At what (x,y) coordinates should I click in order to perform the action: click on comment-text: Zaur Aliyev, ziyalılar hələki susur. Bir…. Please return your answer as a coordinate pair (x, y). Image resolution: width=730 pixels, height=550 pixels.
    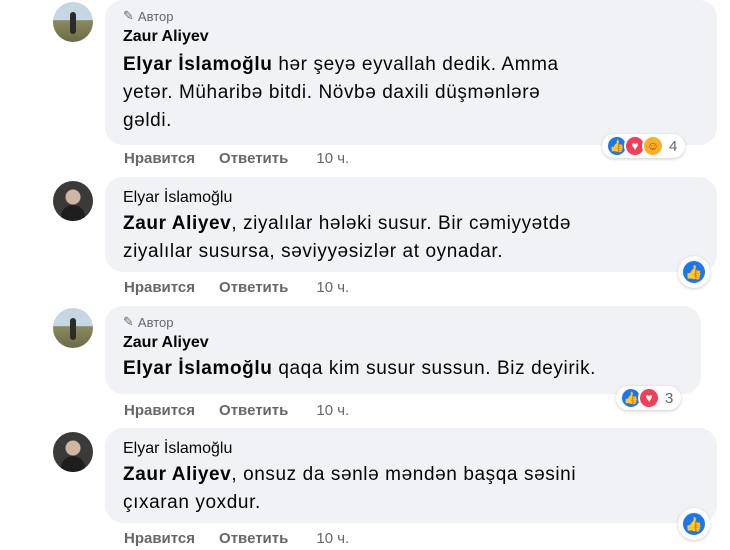
    Looking at the image, I should click on (412, 238).